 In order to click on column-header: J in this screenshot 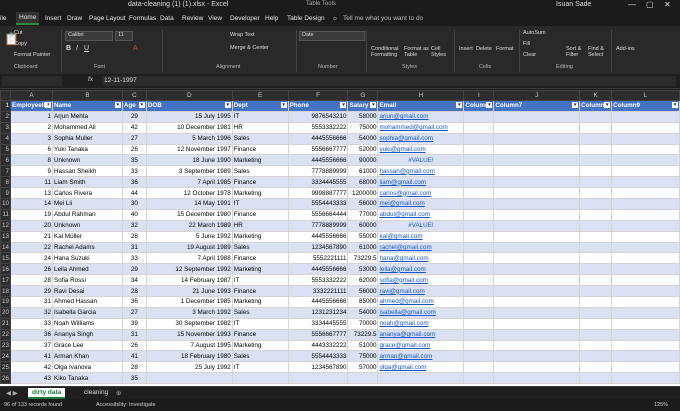, I will do `click(537, 95)`.